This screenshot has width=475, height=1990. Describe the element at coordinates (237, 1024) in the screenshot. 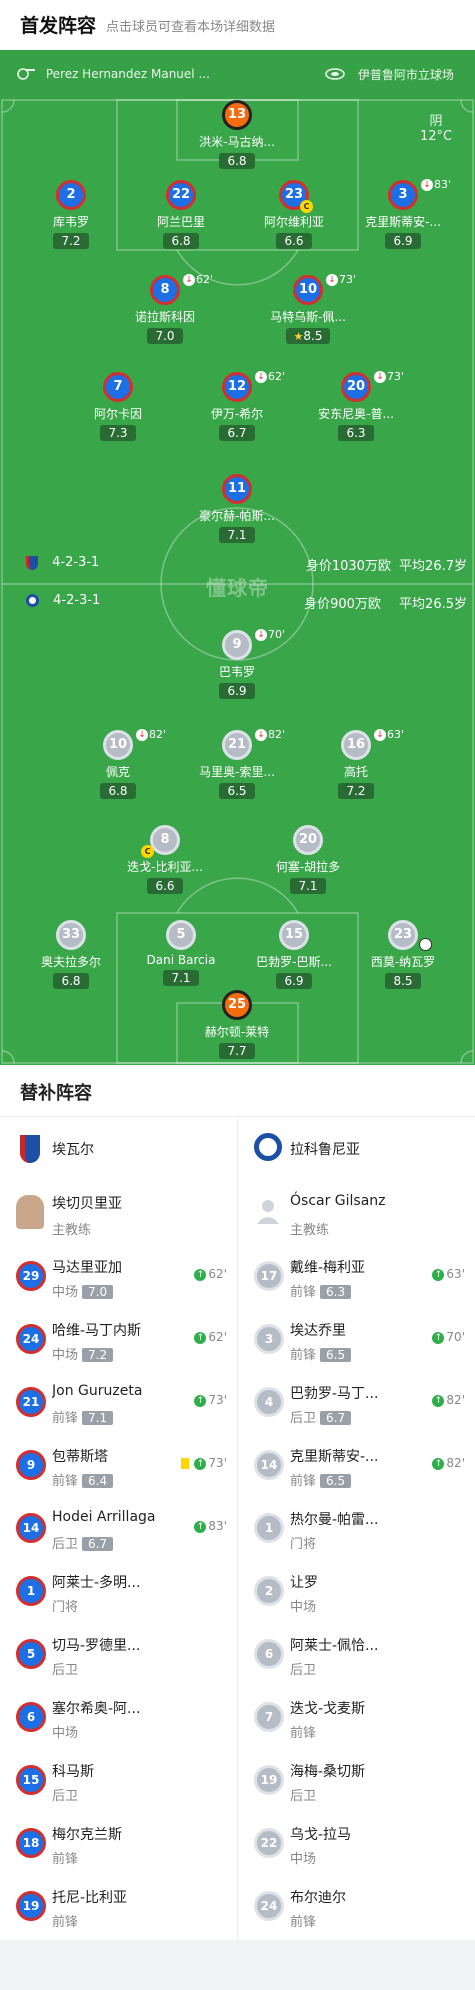

I see `player-card: 25 赫尔顿-莱特 7.7` at that location.